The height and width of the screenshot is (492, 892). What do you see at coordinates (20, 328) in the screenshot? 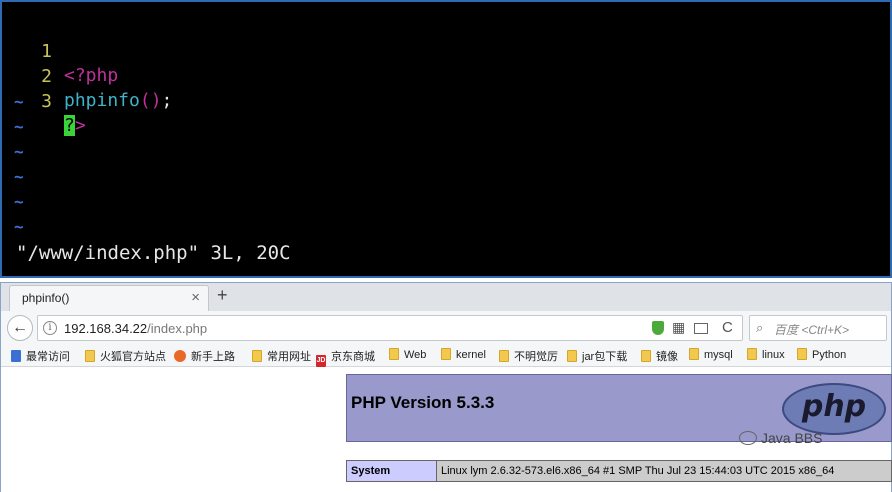
I see `back-button: ←` at bounding box center [20, 328].